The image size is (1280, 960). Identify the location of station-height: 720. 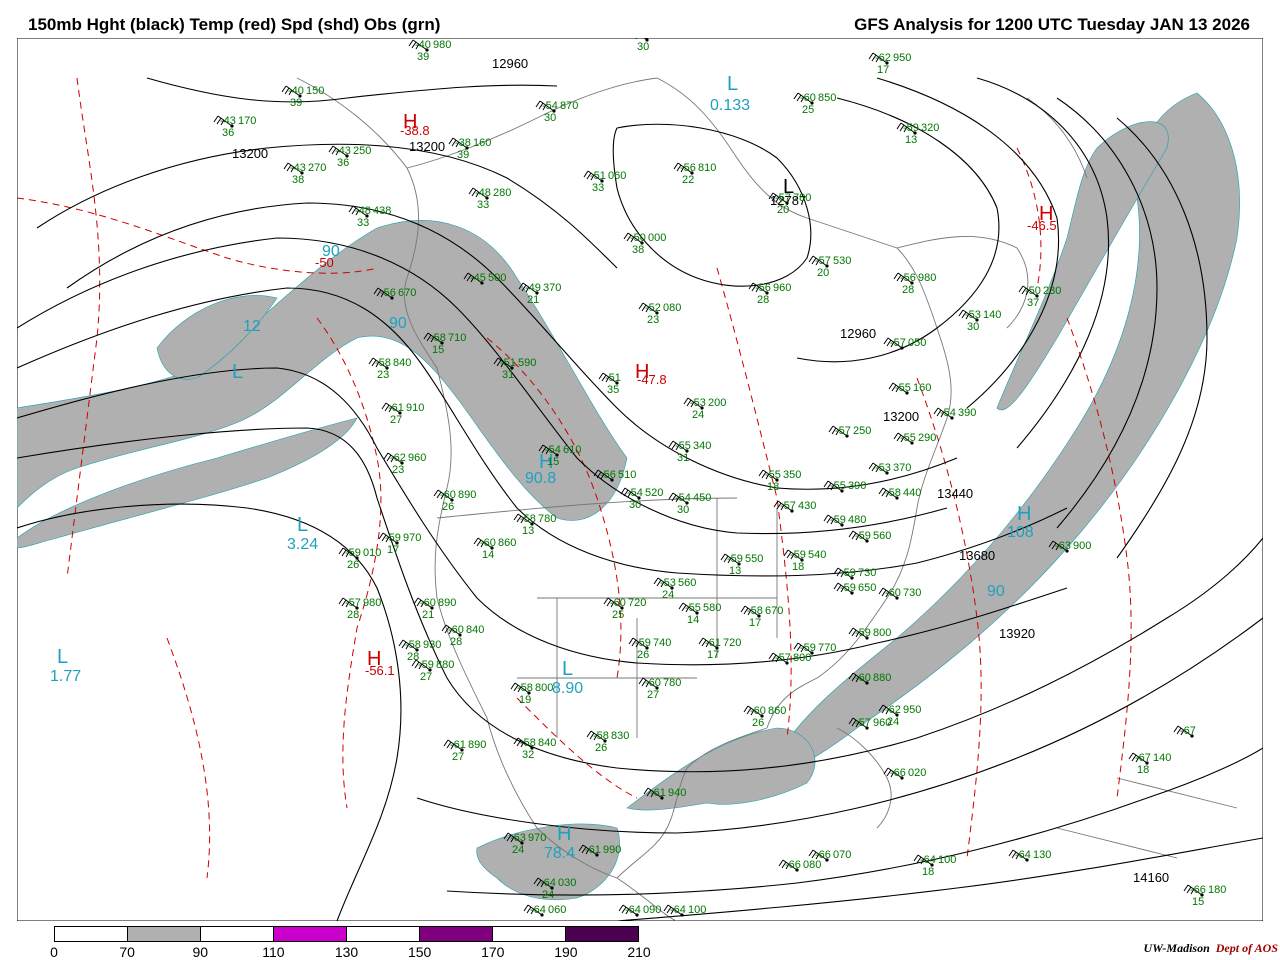
(637, 603).